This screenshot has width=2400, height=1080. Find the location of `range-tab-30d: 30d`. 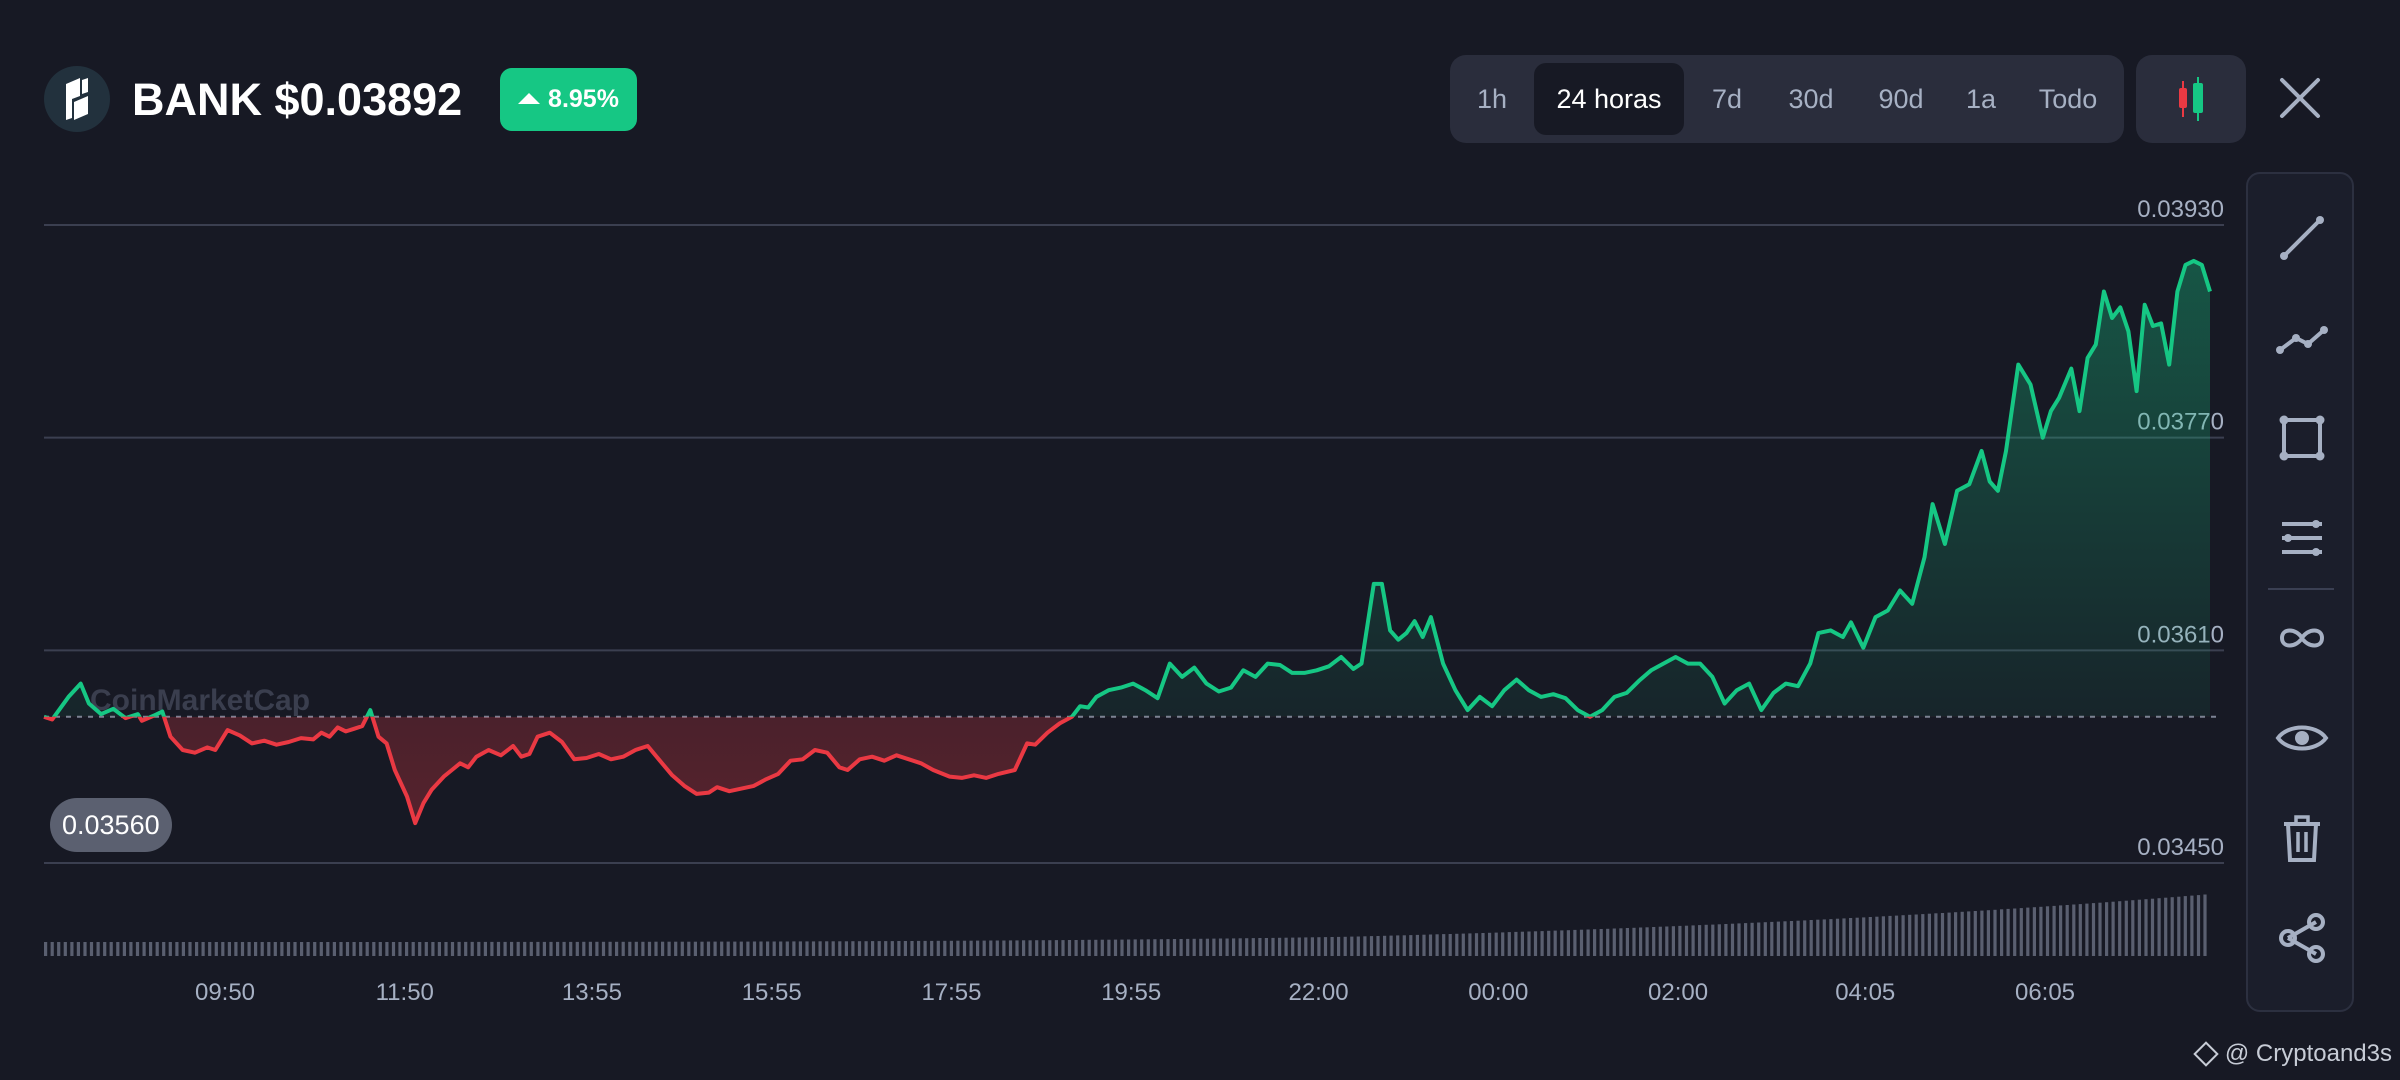

range-tab-30d: 30d is located at coordinates (1811, 99).